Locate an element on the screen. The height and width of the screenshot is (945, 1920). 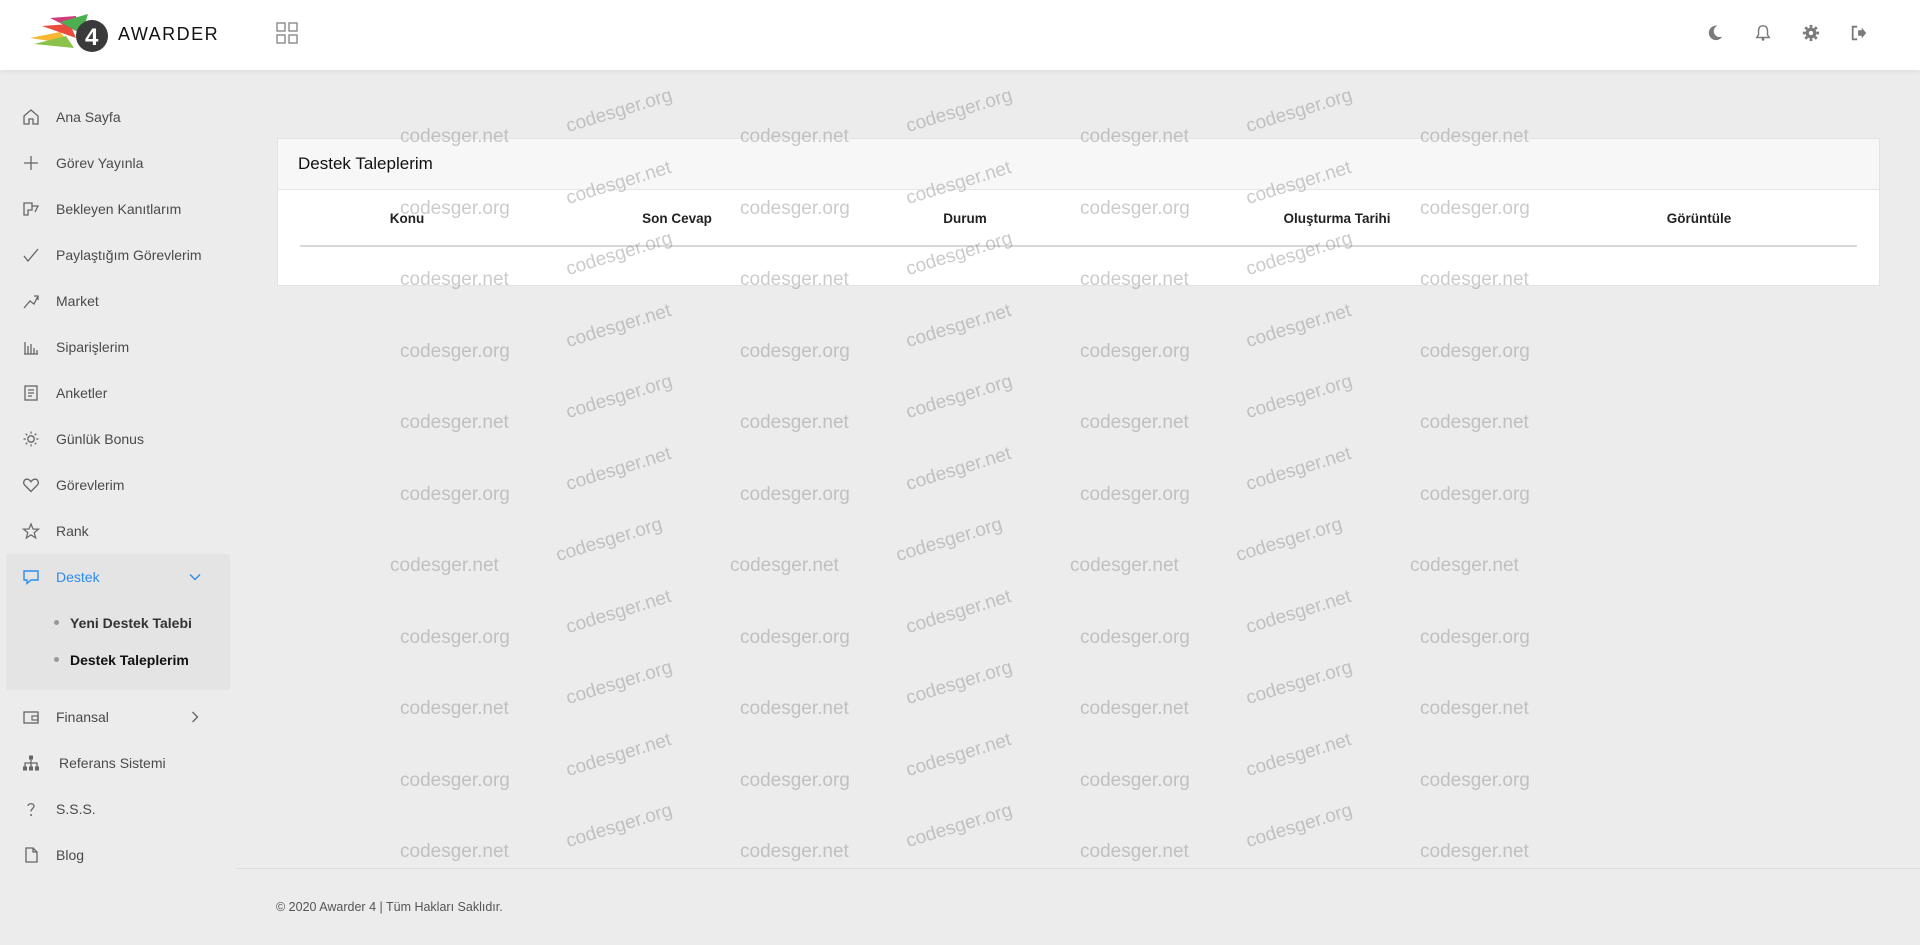
column-header-olusturma-tarihi: Oluşturma Tarihi is located at coordinates (1336, 218).